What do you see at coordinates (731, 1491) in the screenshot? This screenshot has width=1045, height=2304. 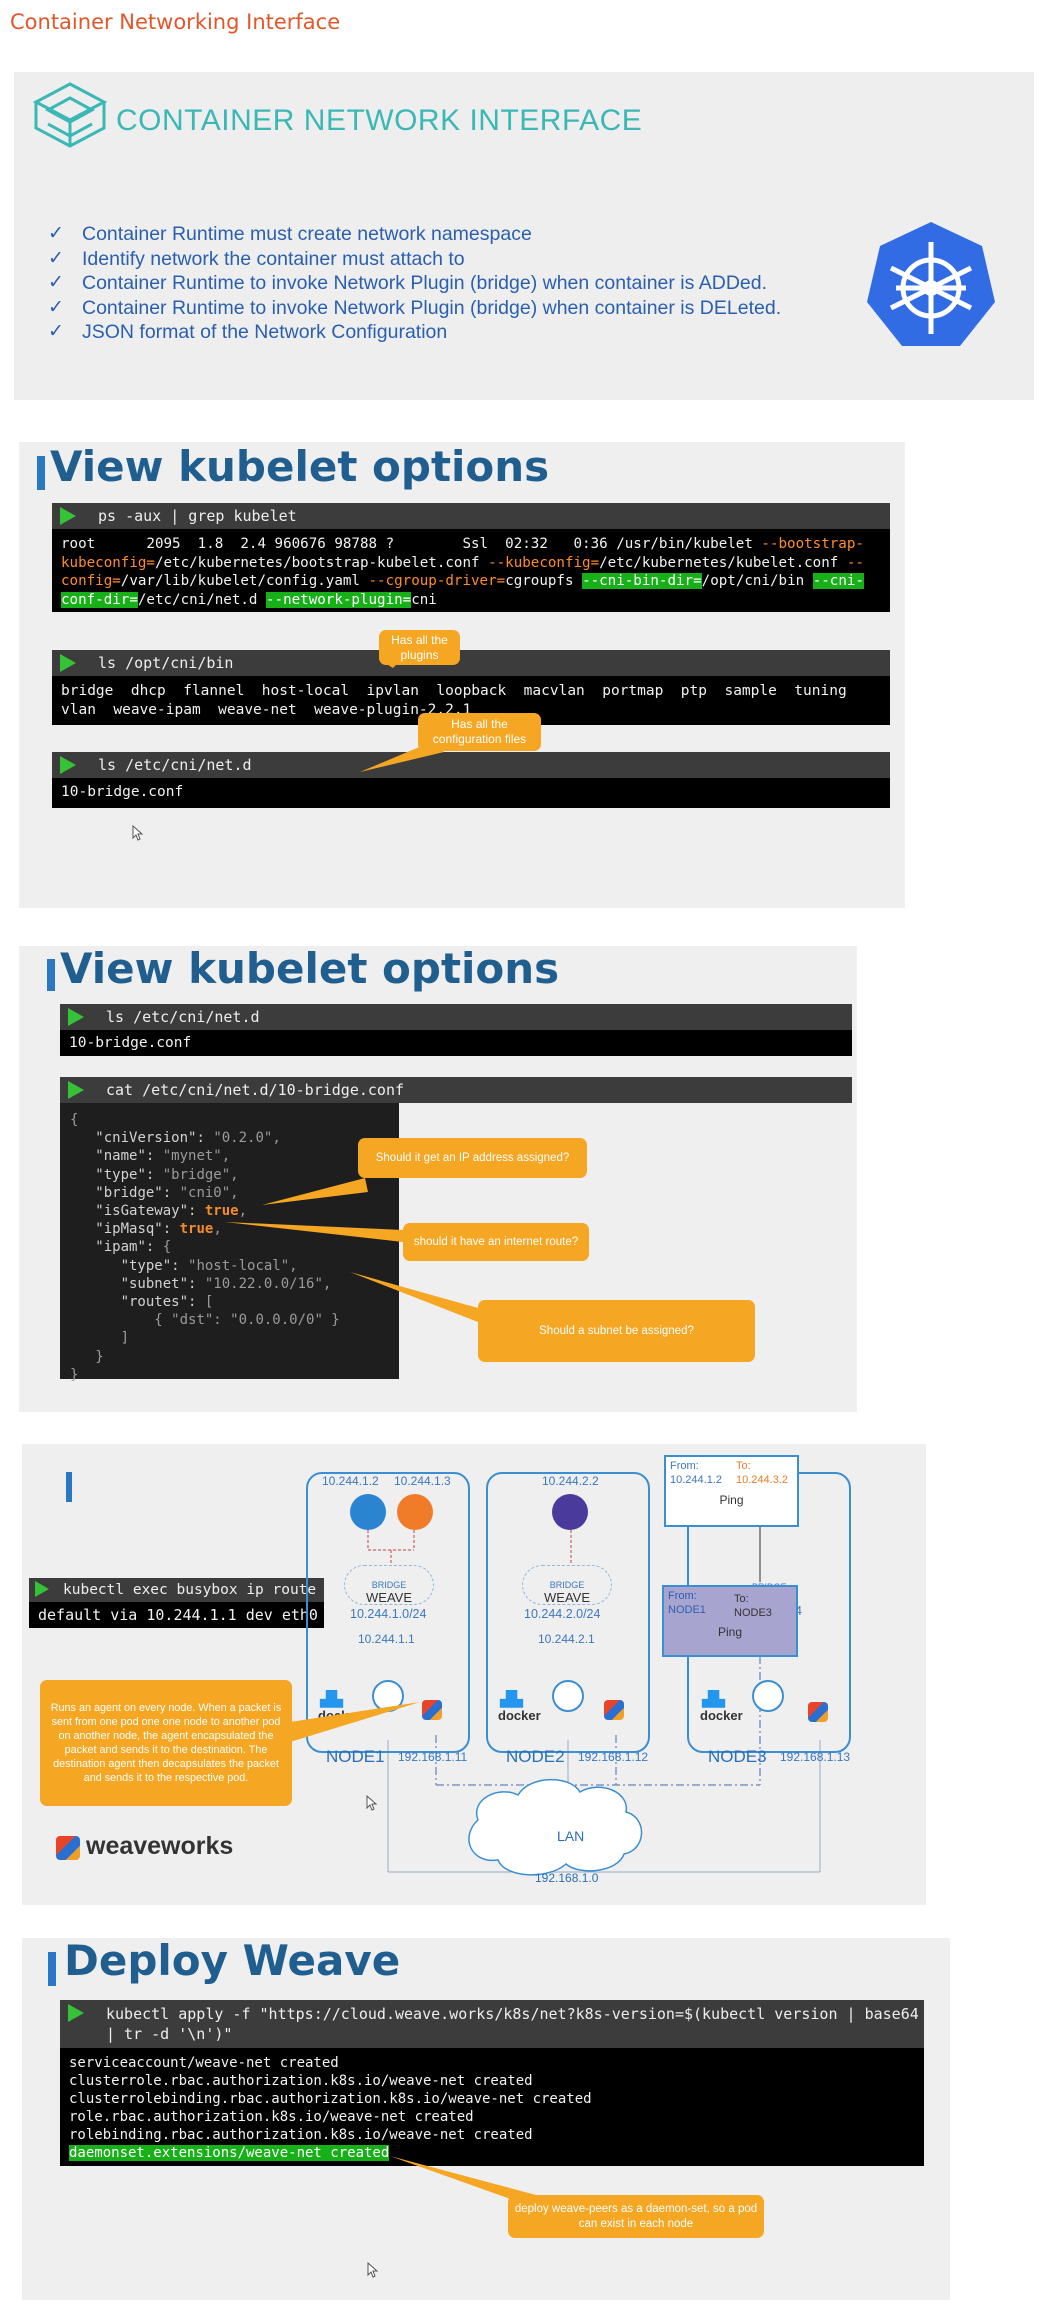 I see `packet-outer: From: 10.244.1.2 To: 10.244.3.2 Ping` at bounding box center [731, 1491].